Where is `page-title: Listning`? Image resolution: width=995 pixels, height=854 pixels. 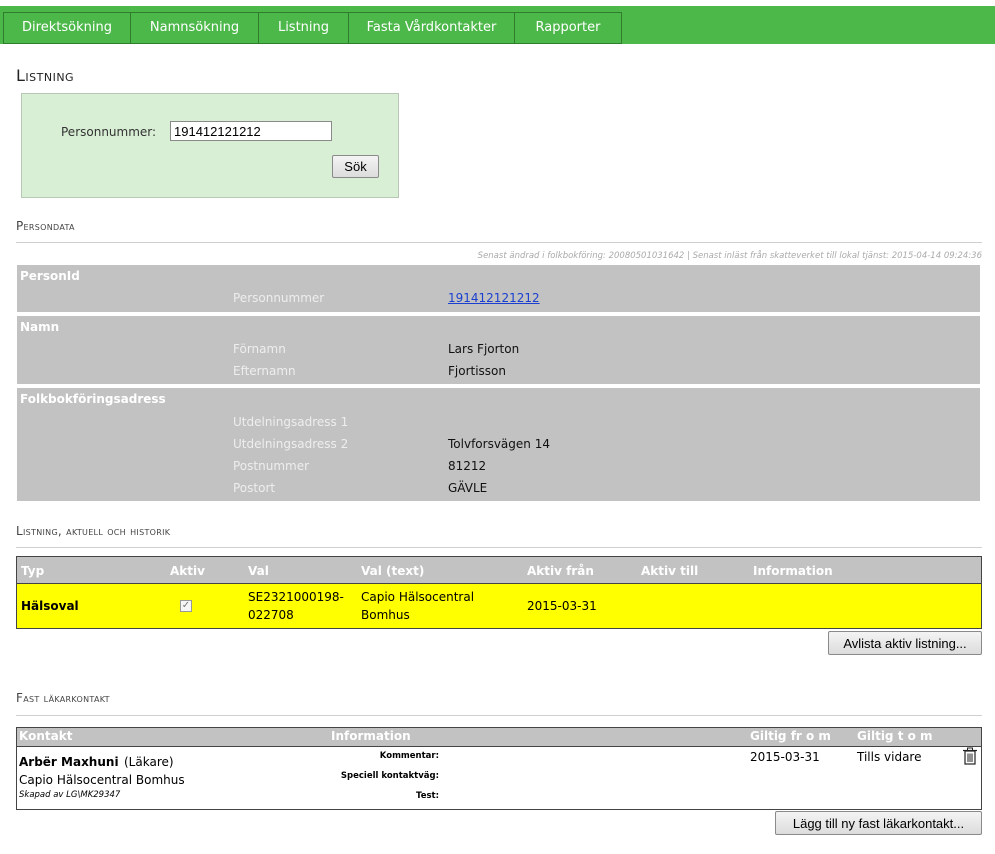 page-title: Listning is located at coordinates (45, 75).